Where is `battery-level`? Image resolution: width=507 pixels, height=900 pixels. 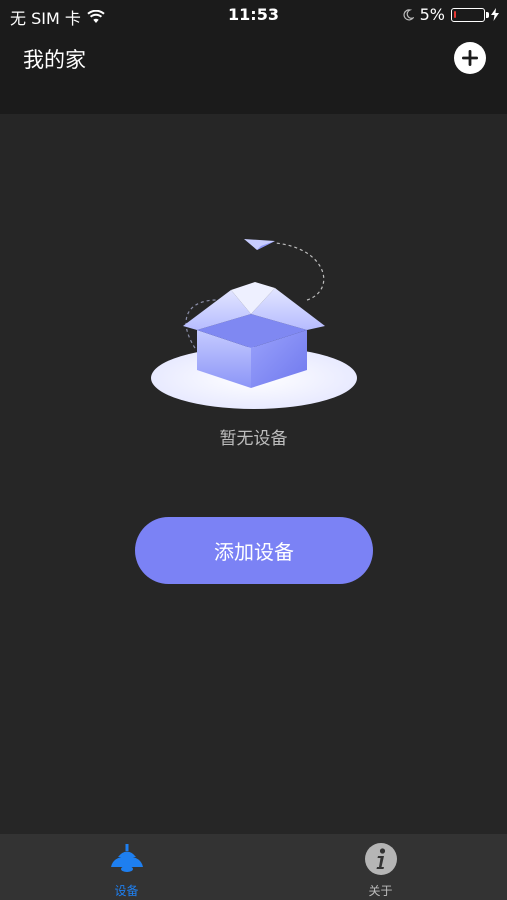
battery-level is located at coordinates (455, 14).